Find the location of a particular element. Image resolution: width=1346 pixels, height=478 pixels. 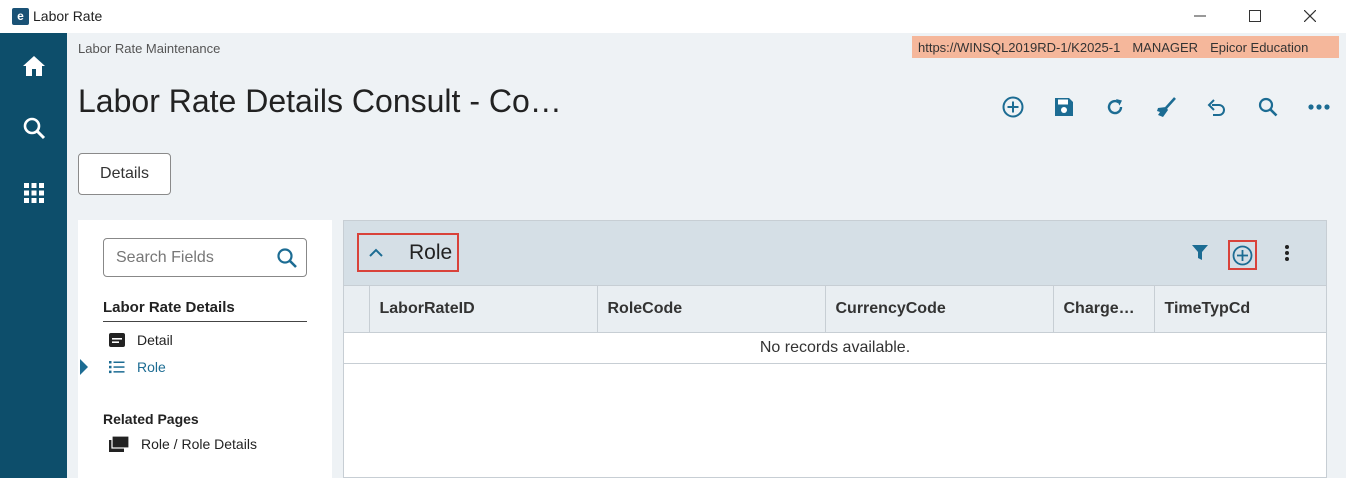

column-header-rolecode: RoleCode is located at coordinates (711, 309).